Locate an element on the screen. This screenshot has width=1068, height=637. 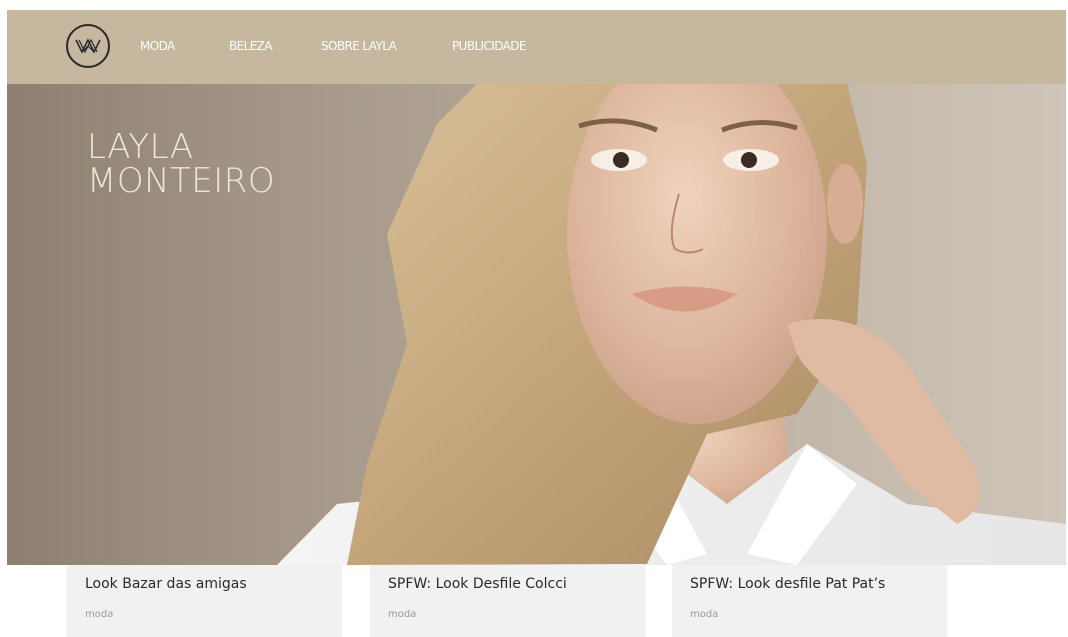
post-title: Look Bazar das amigas is located at coordinates (166, 584).